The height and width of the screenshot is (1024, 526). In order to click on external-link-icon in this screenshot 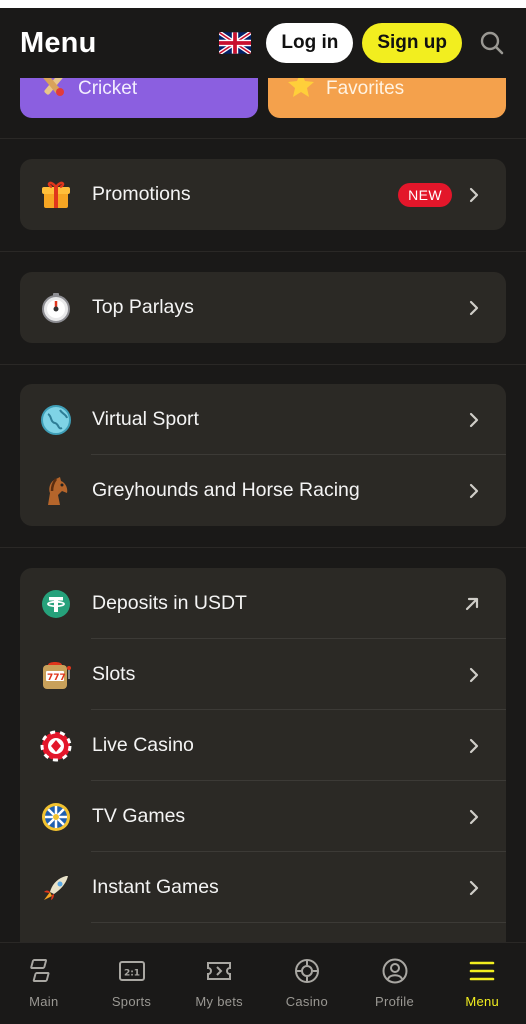, I will do `click(472, 604)`.